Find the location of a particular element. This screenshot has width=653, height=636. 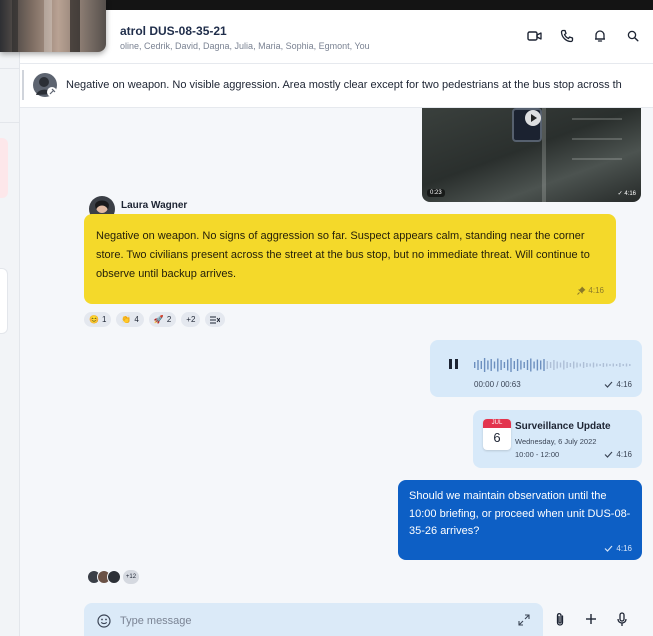

waveform is located at coordinates (554, 365).